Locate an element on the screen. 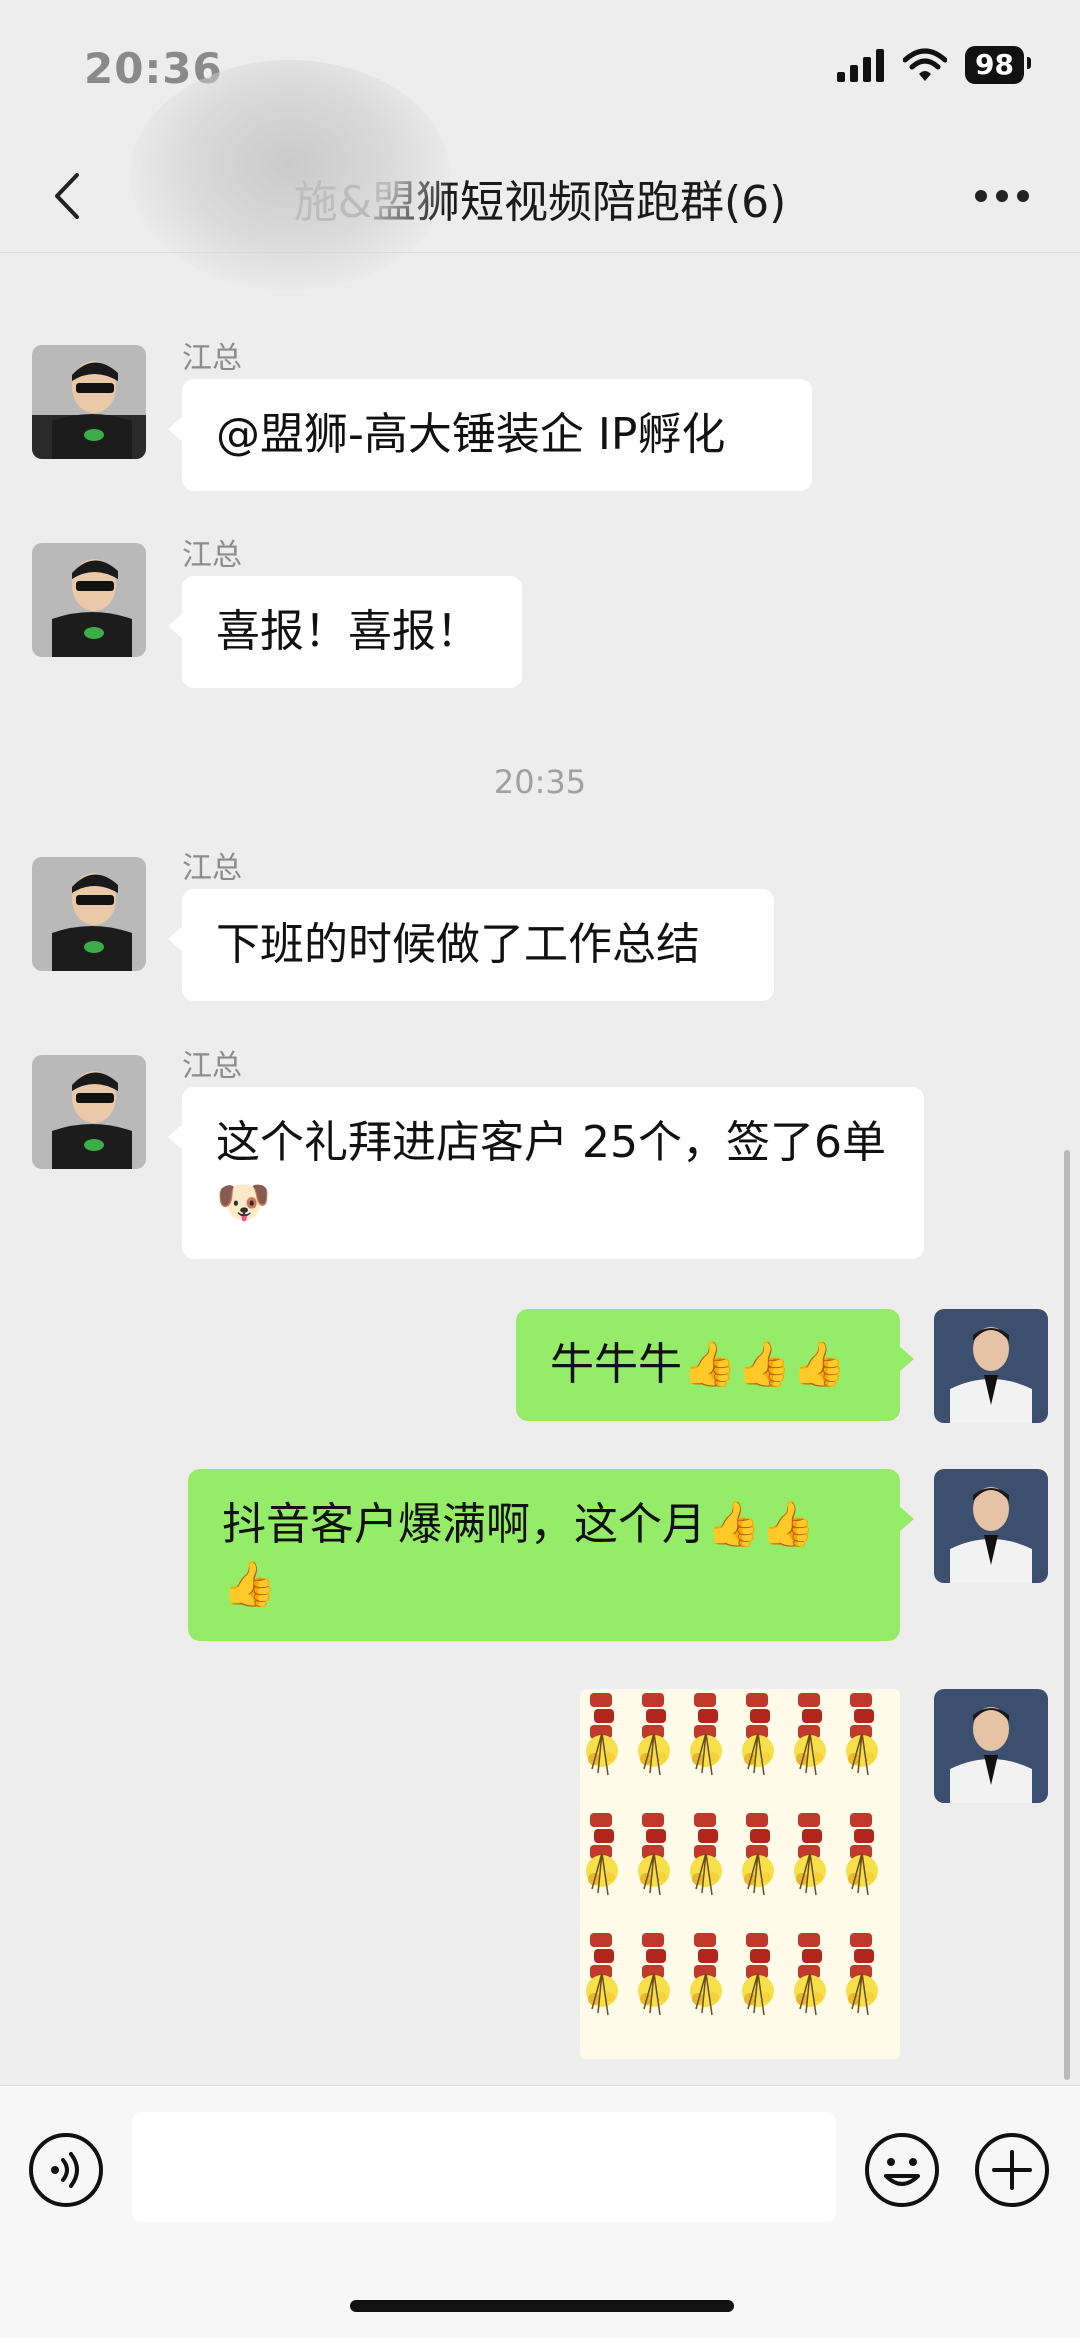 The image size is (1080, 2338). status-icons: 98 is located at coordinates (934, 65).